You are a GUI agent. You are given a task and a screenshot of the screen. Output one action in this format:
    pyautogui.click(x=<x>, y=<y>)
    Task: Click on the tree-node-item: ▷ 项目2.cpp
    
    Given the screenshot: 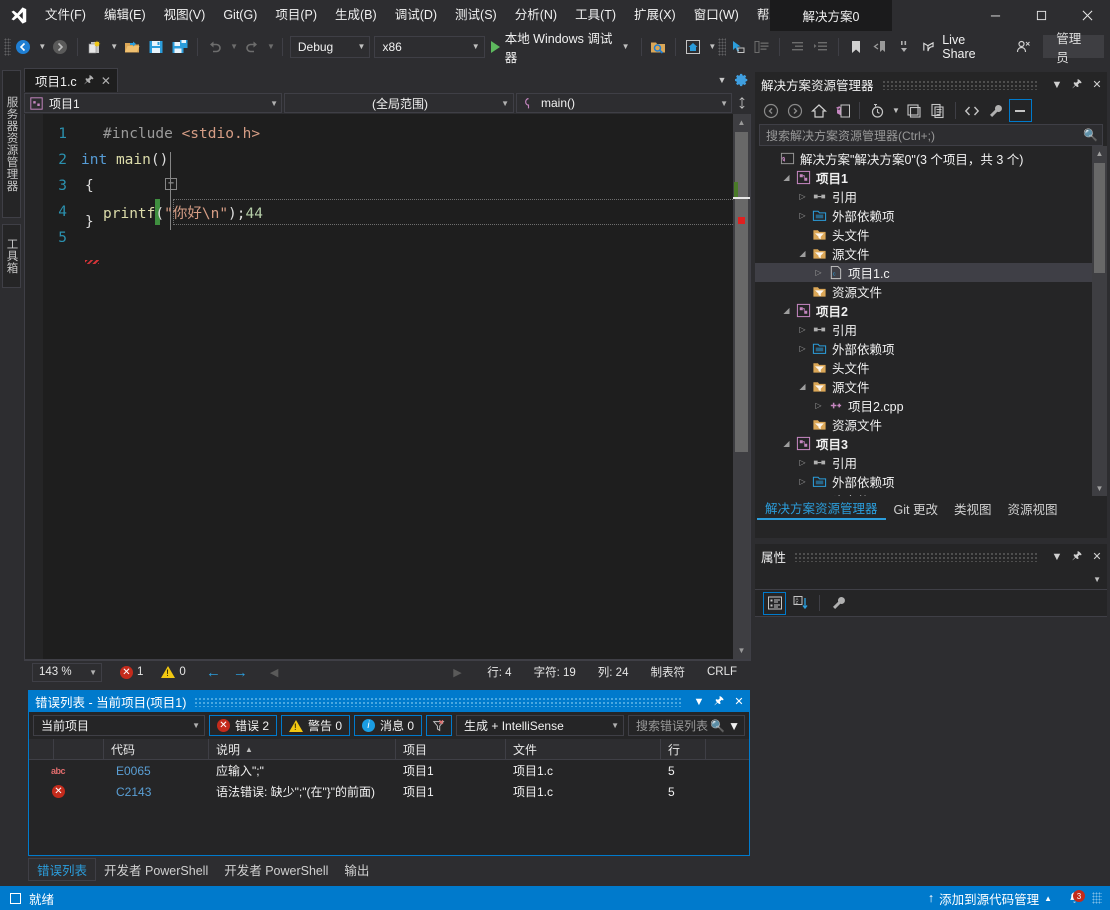 What is the action you would take?
    pyautogui.click(x=931, y=405)
    